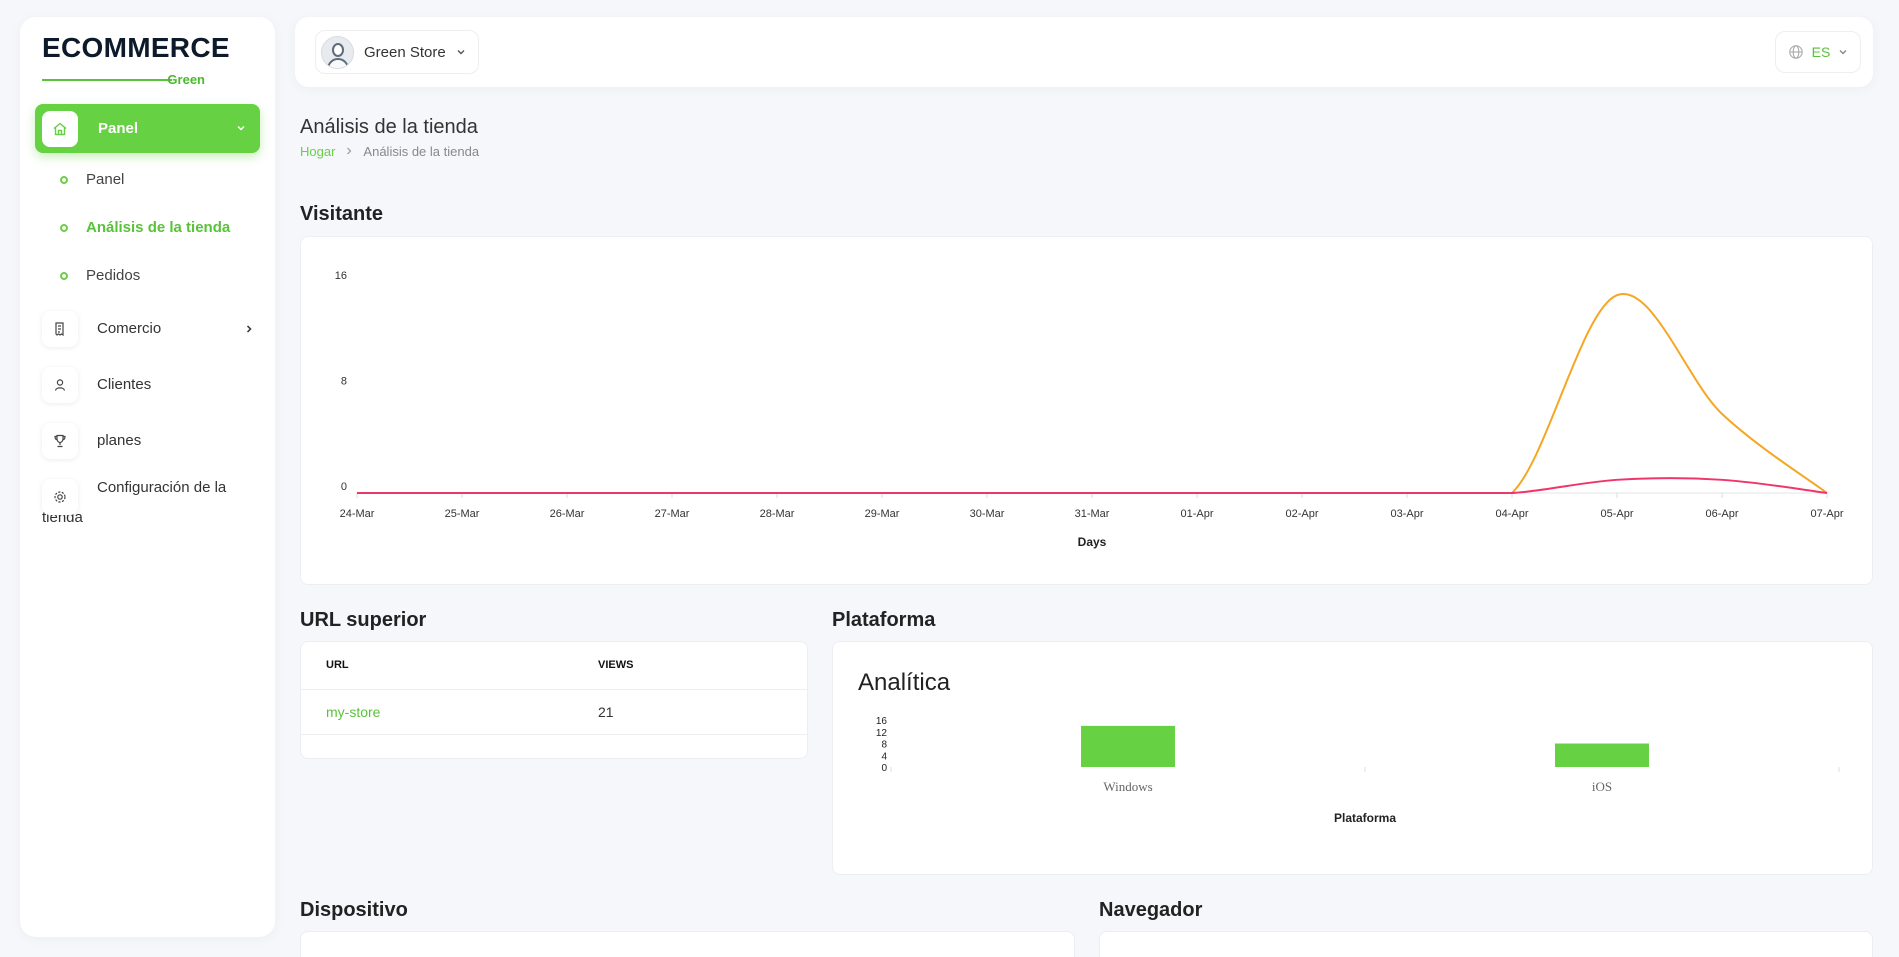 The height and width of the screenshot is (957, 1899). Describe the element at coordinates (1826, 514) in the screenshot. I see `x-tick-label: 07-Apr` at that location.